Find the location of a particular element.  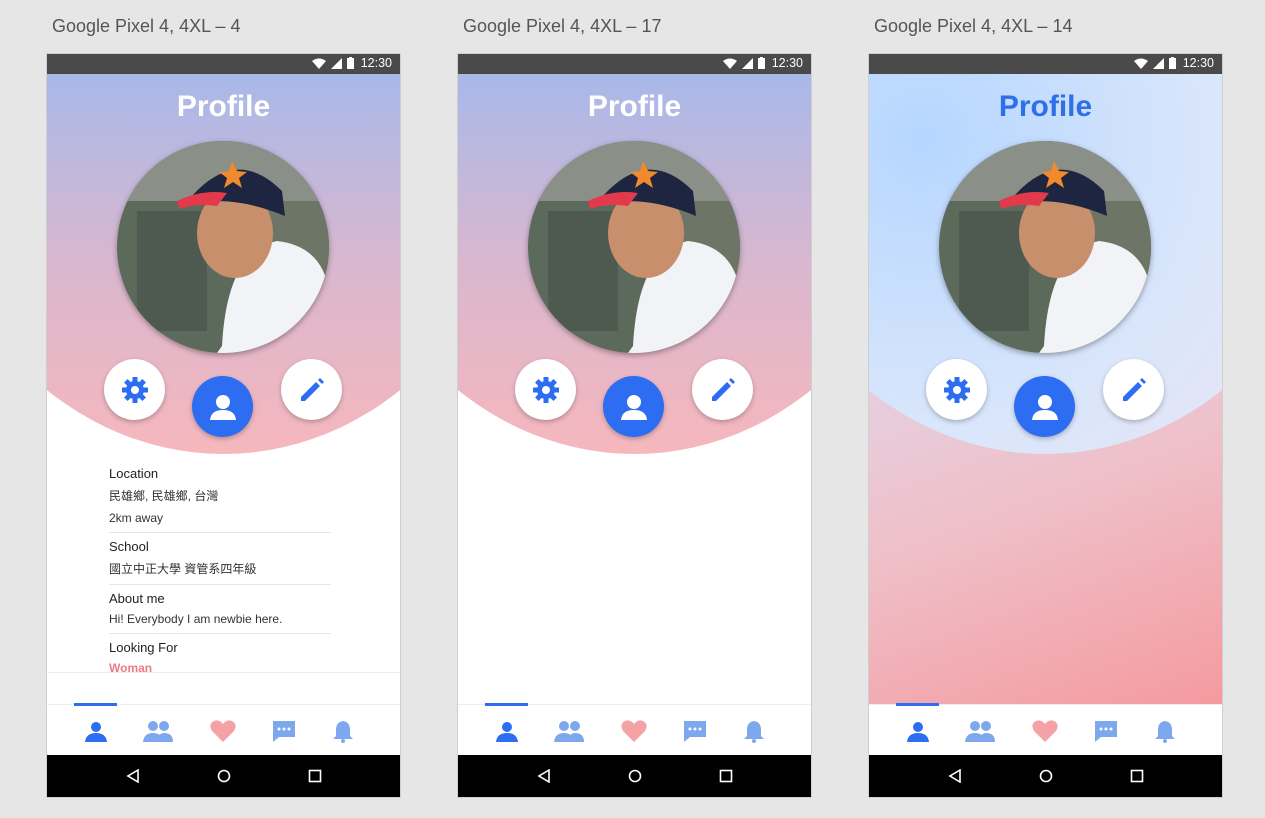

distance-value: 2km away is located at coordinates (136, 518).